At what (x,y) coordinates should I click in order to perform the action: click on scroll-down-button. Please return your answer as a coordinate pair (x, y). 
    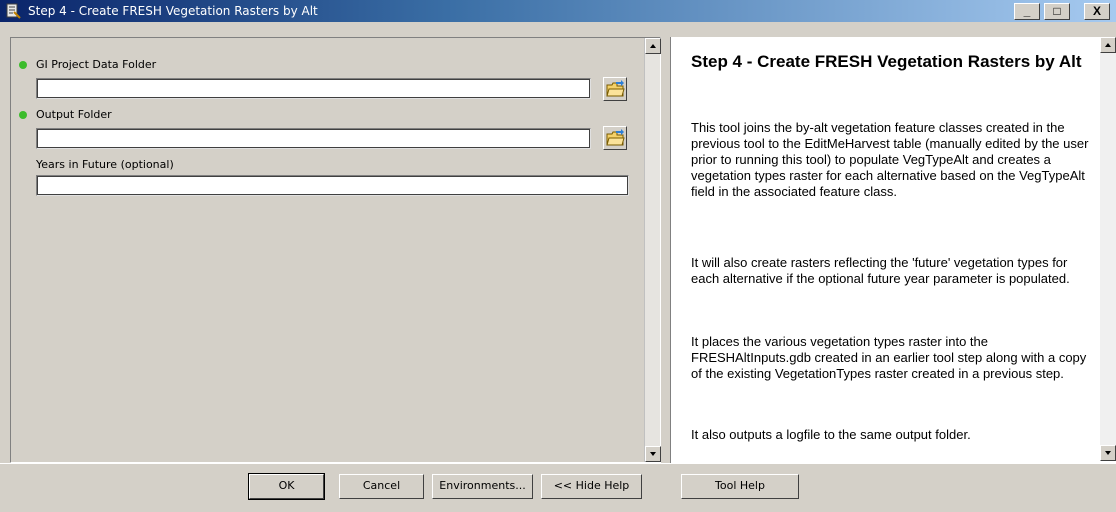
    Looking at the image, I should click on (653, 454).